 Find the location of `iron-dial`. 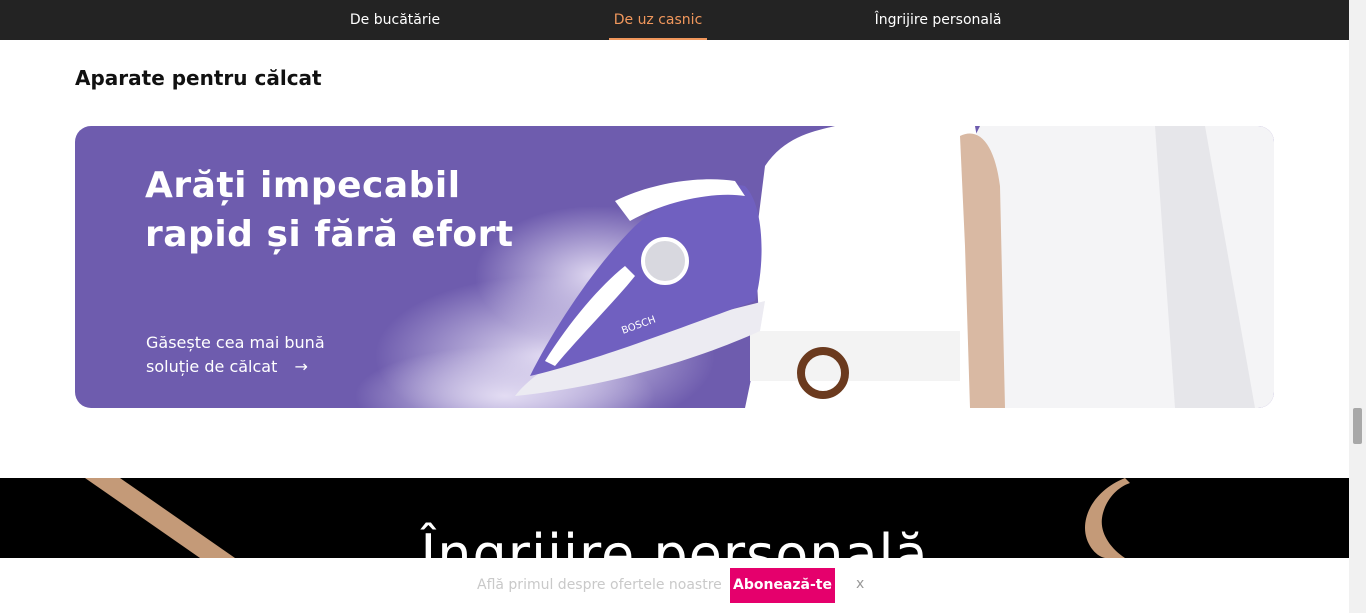

iron-dial is located at coordinates (665, 261).